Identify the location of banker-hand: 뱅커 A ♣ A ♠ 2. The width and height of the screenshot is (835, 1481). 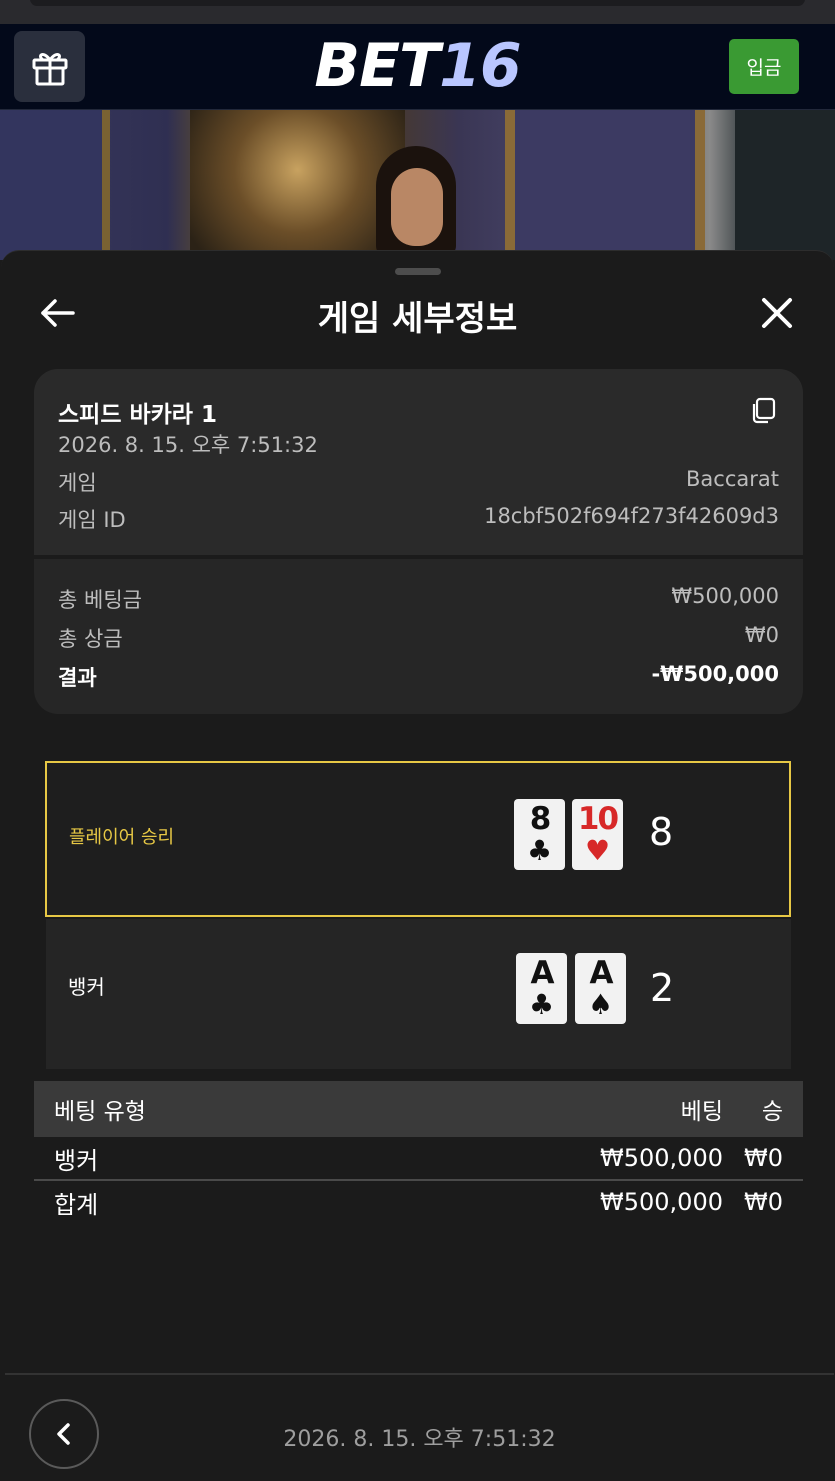
(418, 994).